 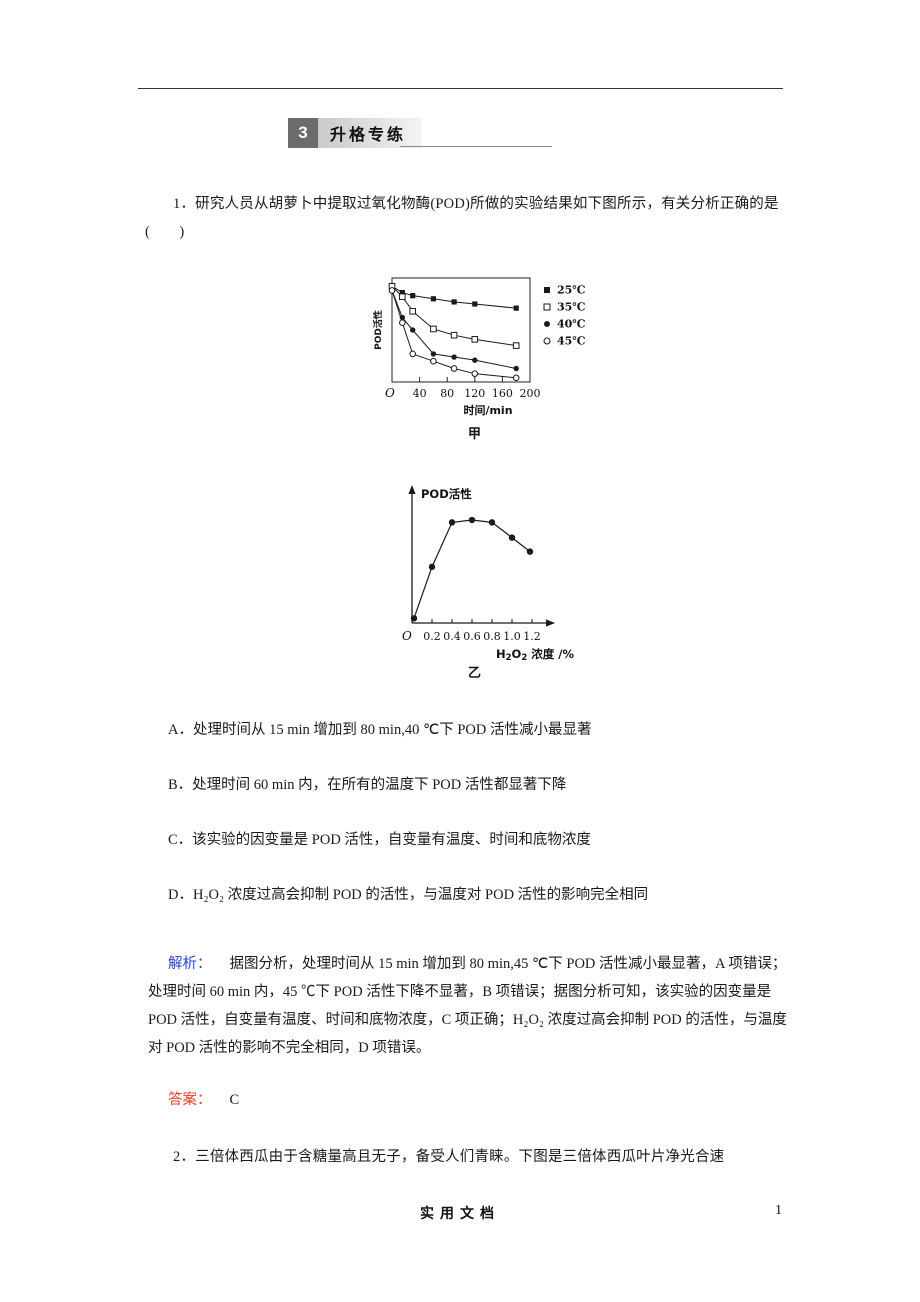 What do you see at coordinates (447, 393) in the screenshot?
I see `x-tick-label: 80` at bounding box center [447, 393].